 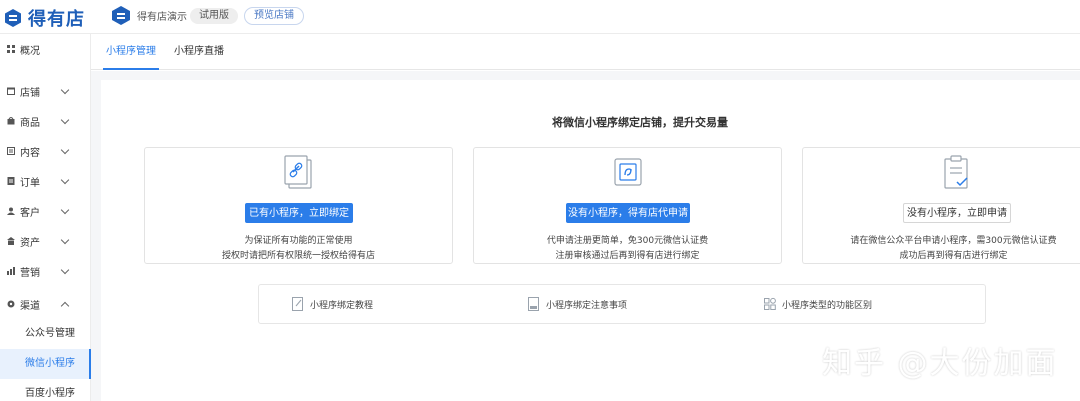 I want to click on sidebar-item-label: 资产, so click(x=30, y=243).